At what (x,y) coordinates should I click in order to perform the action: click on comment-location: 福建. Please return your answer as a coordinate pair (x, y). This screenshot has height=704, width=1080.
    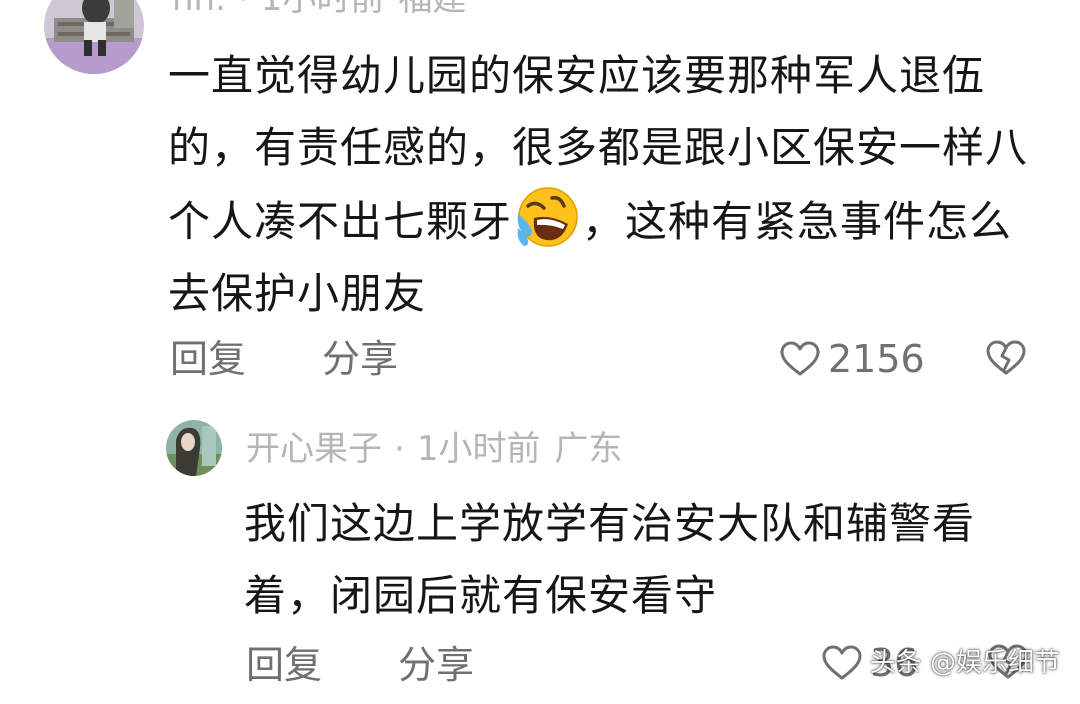
    Looking at the image, I should click on (432, 9).